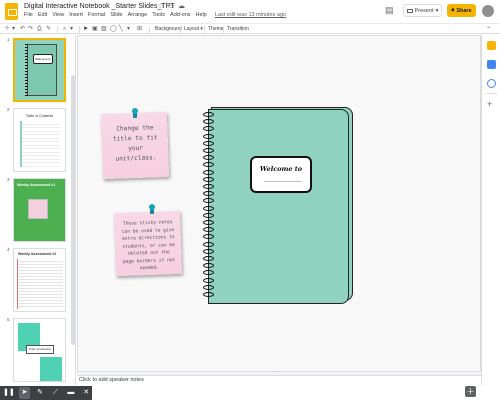  I want to click on last-edit-link: Last edit was 13 minutes ago, so click(250, 16).